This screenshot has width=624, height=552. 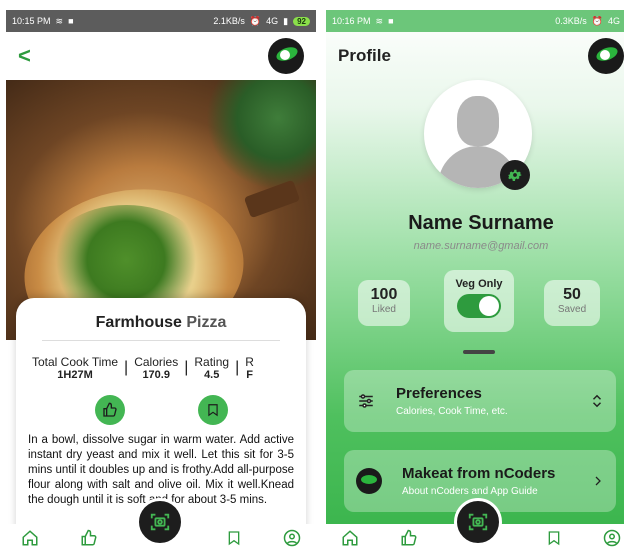 I want to click on stat-calories: Calories 170.9, so click(x=156, y=368).